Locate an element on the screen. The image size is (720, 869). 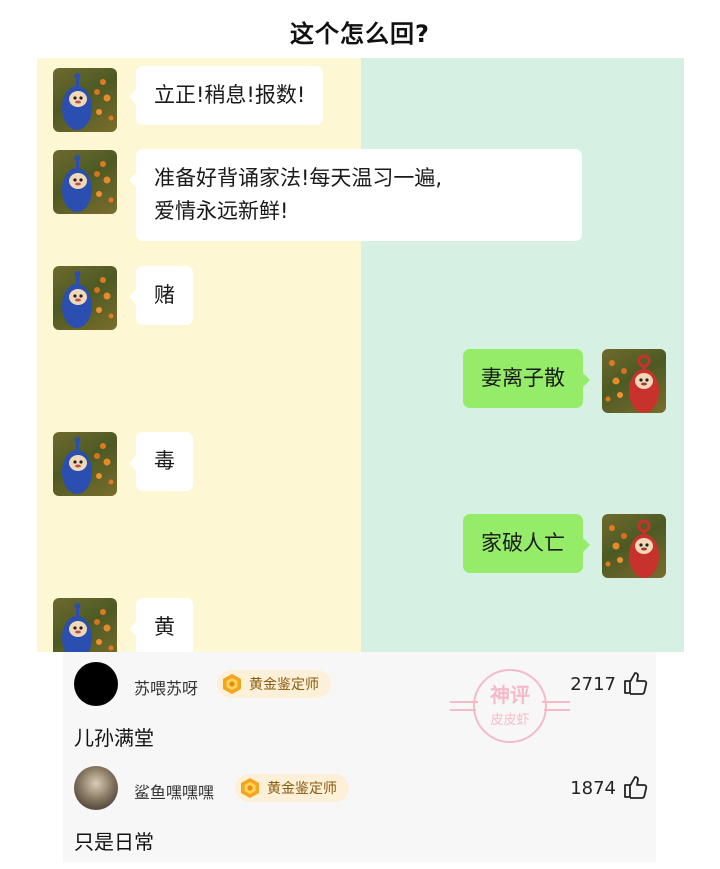
message-bubble: 赌 is located at coordinates (161, 295).